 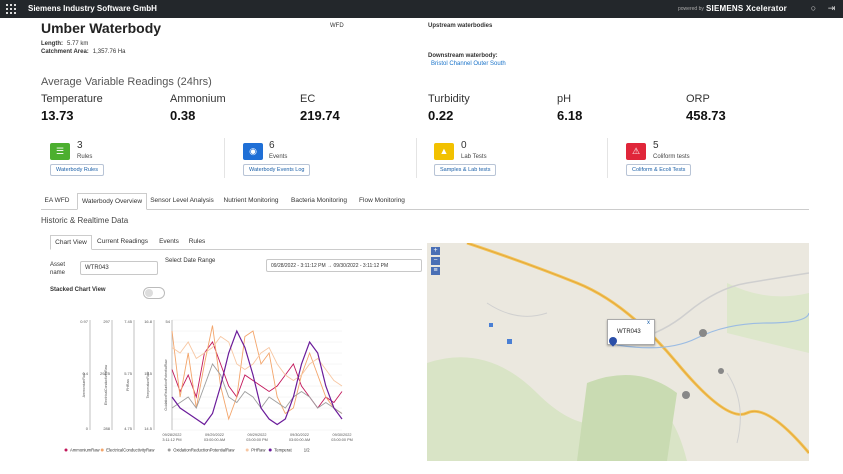 I want to click on events-label: Events, so click(x=278, y=157).